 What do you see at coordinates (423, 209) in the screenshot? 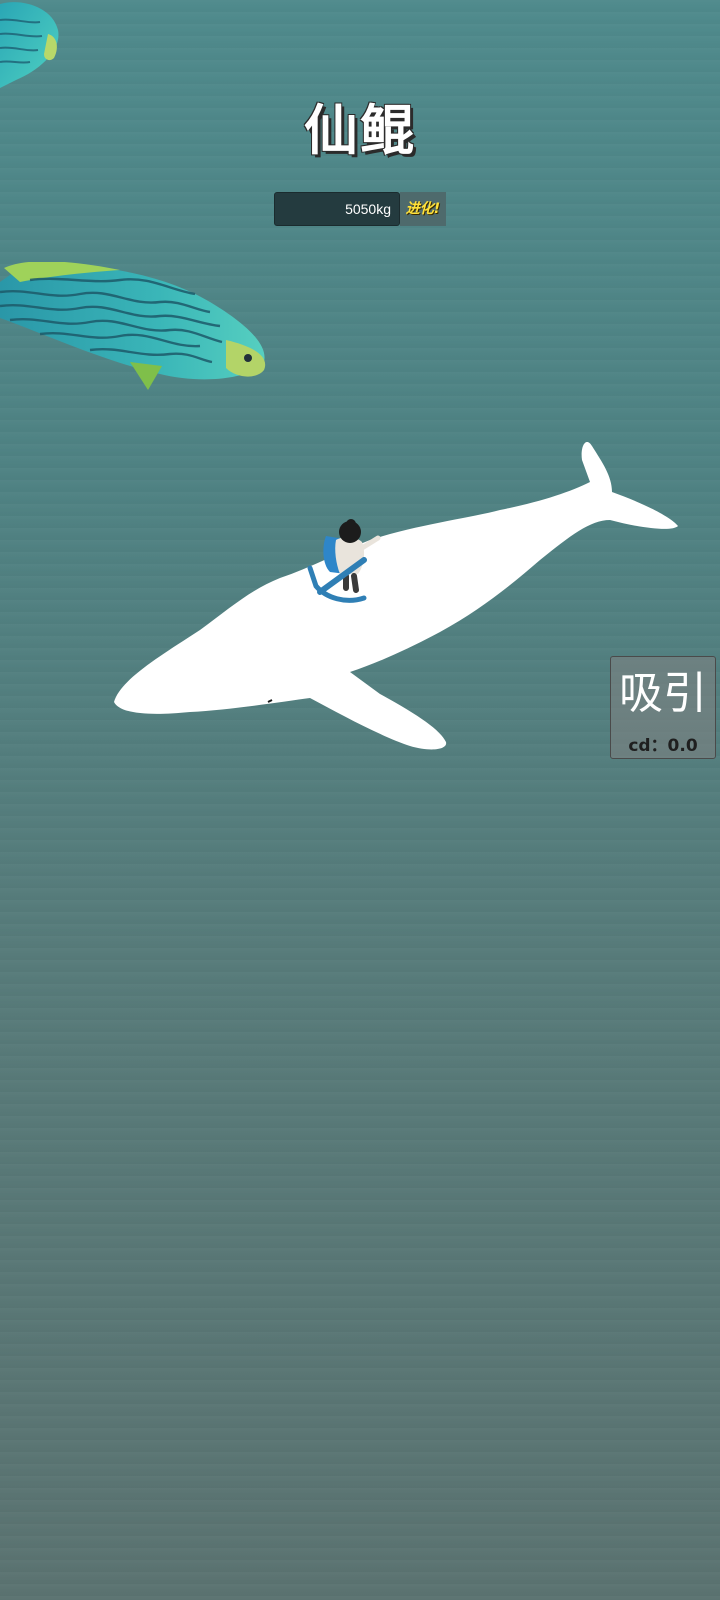
I see `evolve-button: 进化!` at bounding box center [423, 209].